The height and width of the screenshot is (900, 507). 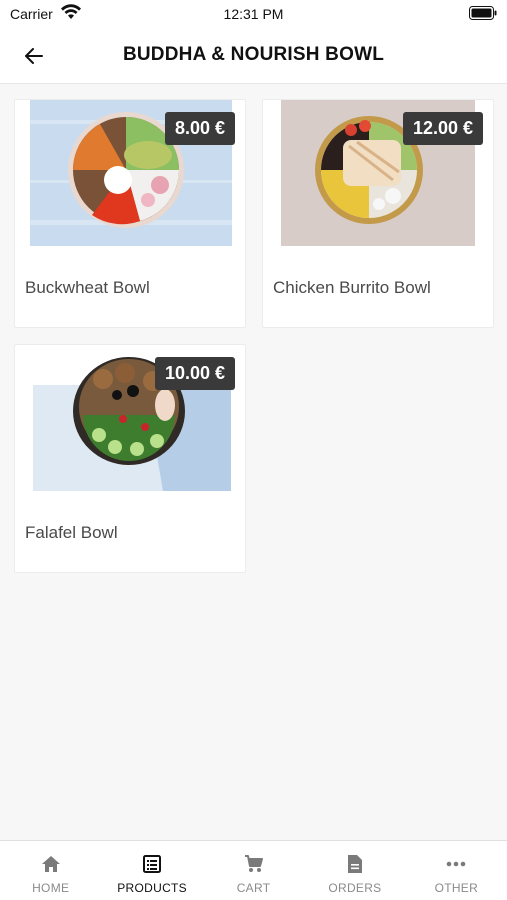 I want to click on status-bar: Carrier 12:31 PM, so click(x=253, y=14).